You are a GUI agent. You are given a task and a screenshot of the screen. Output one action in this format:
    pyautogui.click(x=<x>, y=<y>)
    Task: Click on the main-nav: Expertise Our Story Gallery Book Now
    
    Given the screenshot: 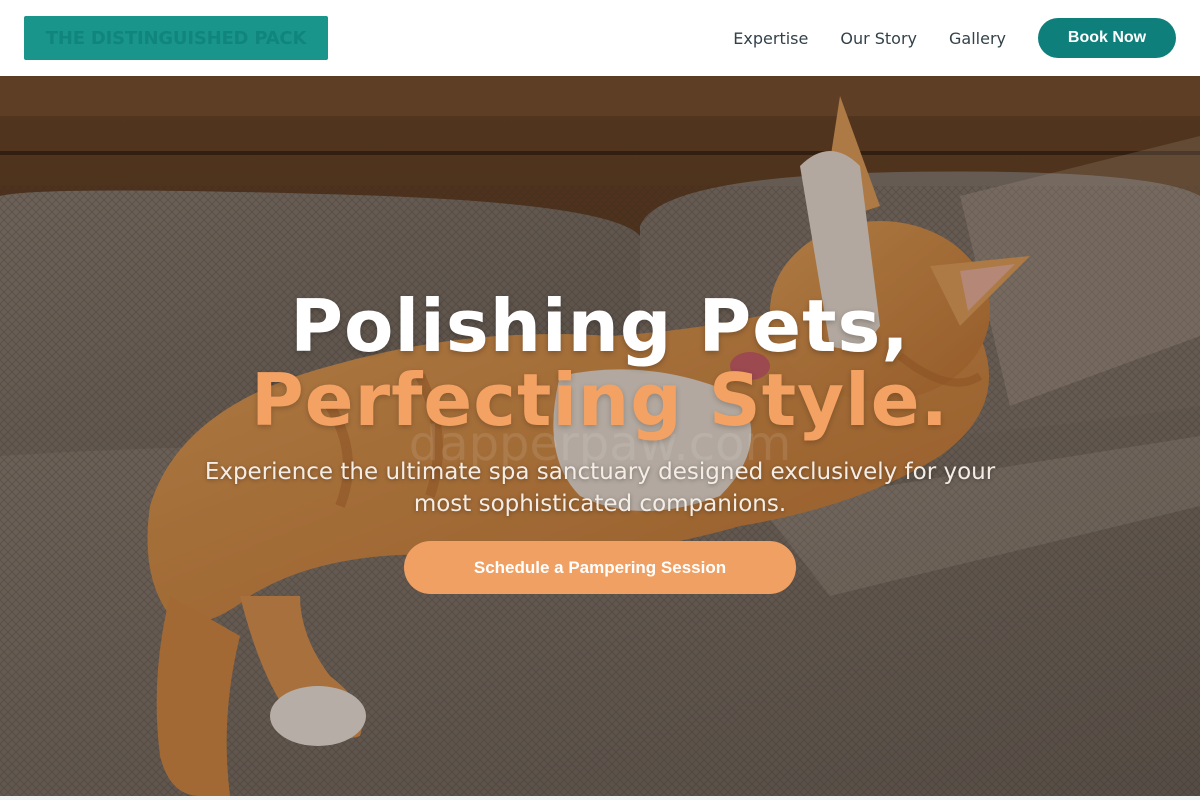 What is the action you would take?
    pyautogui.click(x=954, y=38)
    